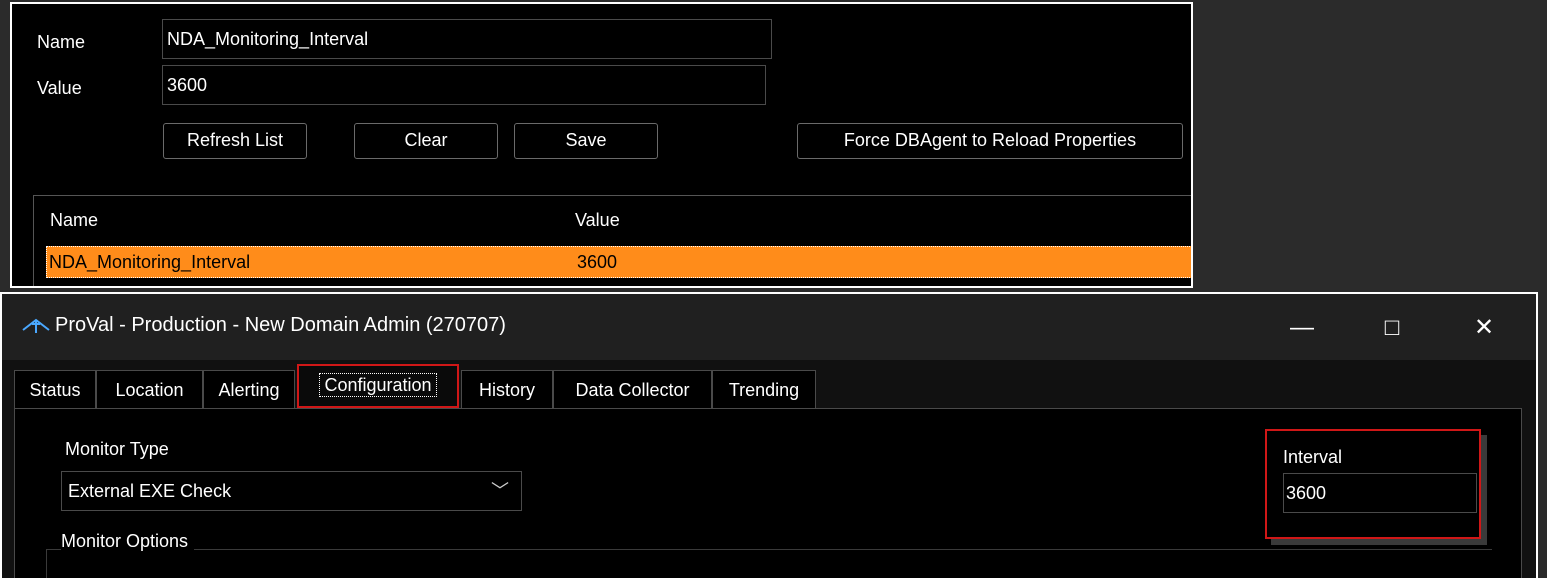  What do you see at coordinates (150, 262) in the screenshot?
I see `row-name-cell: NDA_Monitoring_Interval` at bounding box center [150, 262].